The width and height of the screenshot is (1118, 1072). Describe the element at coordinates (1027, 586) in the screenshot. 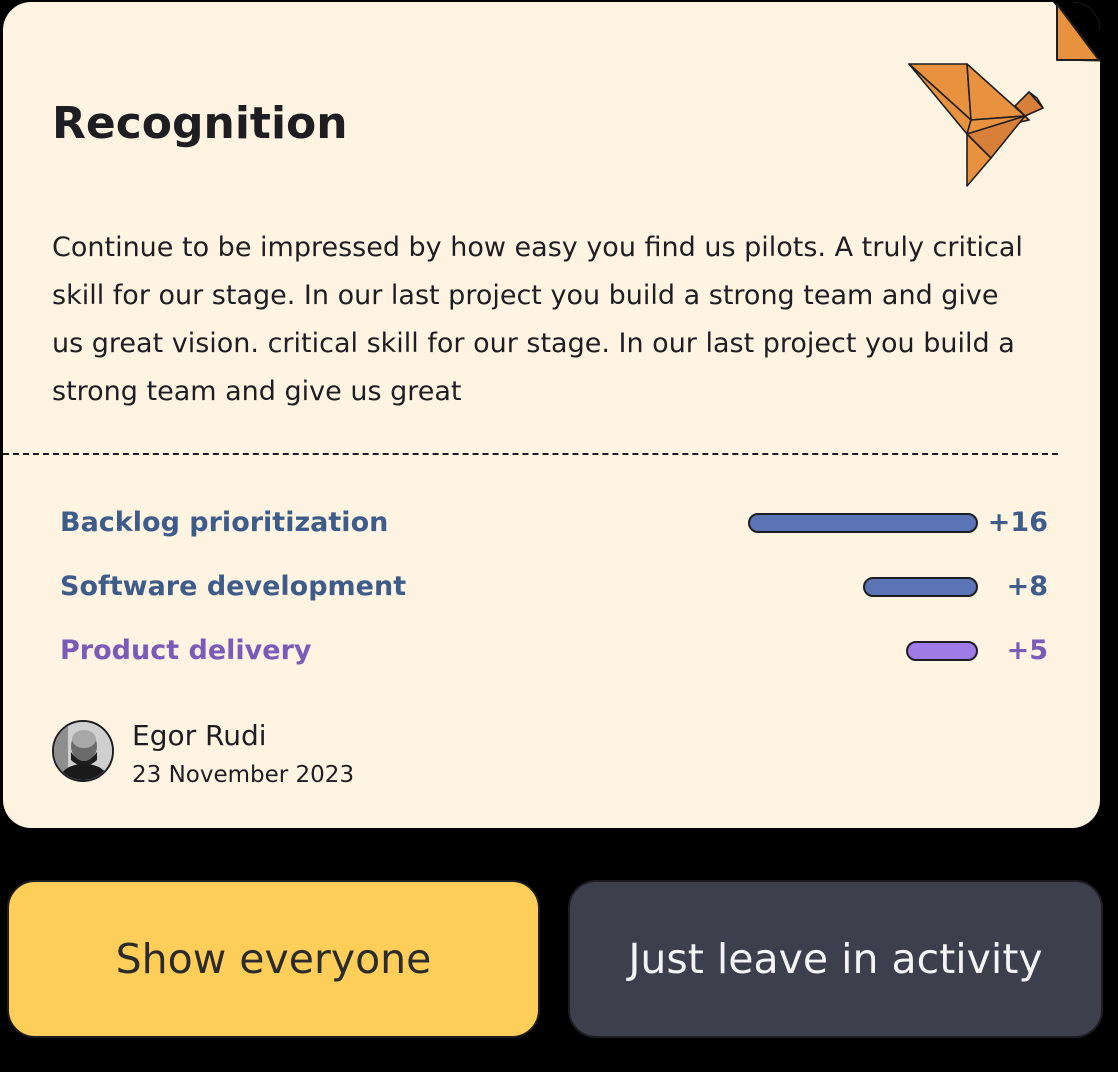

I see `skill-score: +8` at that location.